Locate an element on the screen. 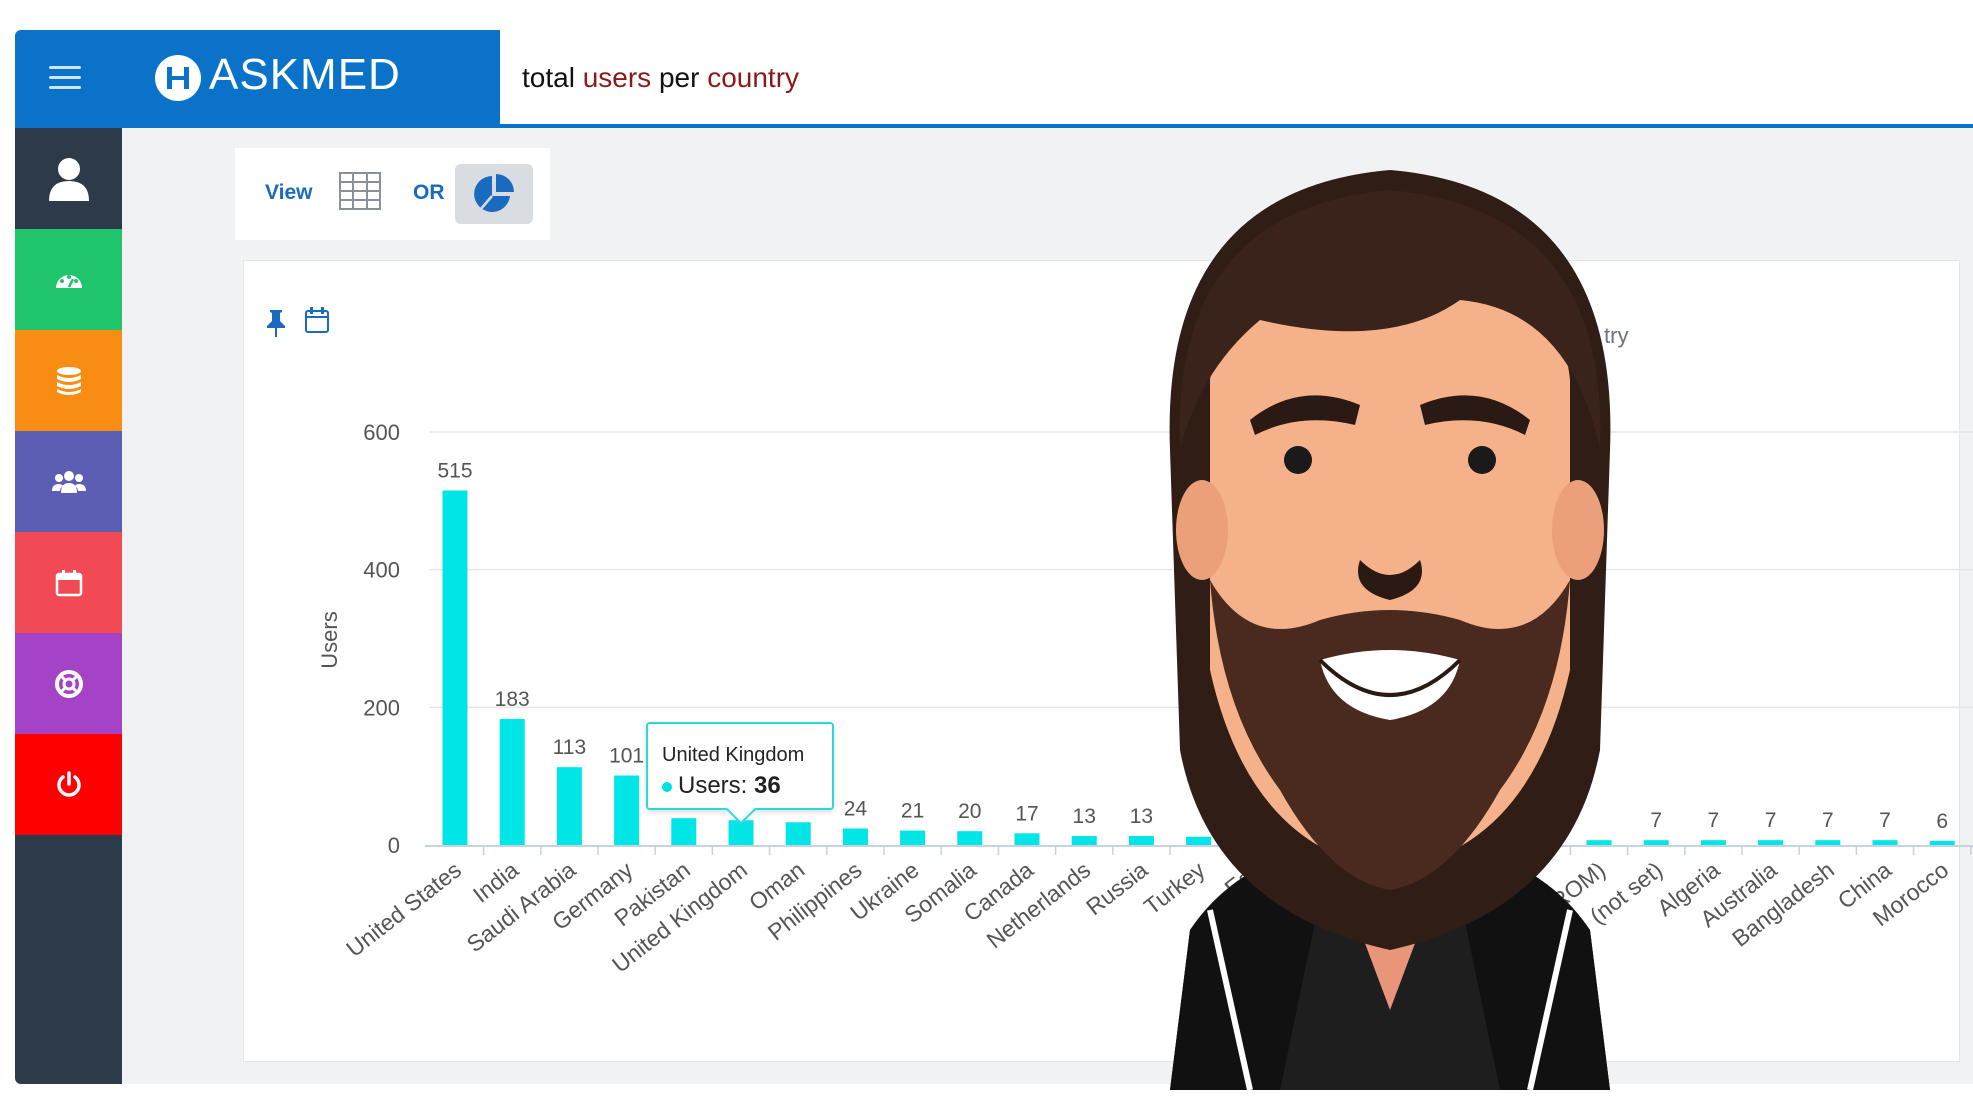 This screenshot has height=1110, width=1973. y-tick-label: 400 is located at coordinates (381, 570).